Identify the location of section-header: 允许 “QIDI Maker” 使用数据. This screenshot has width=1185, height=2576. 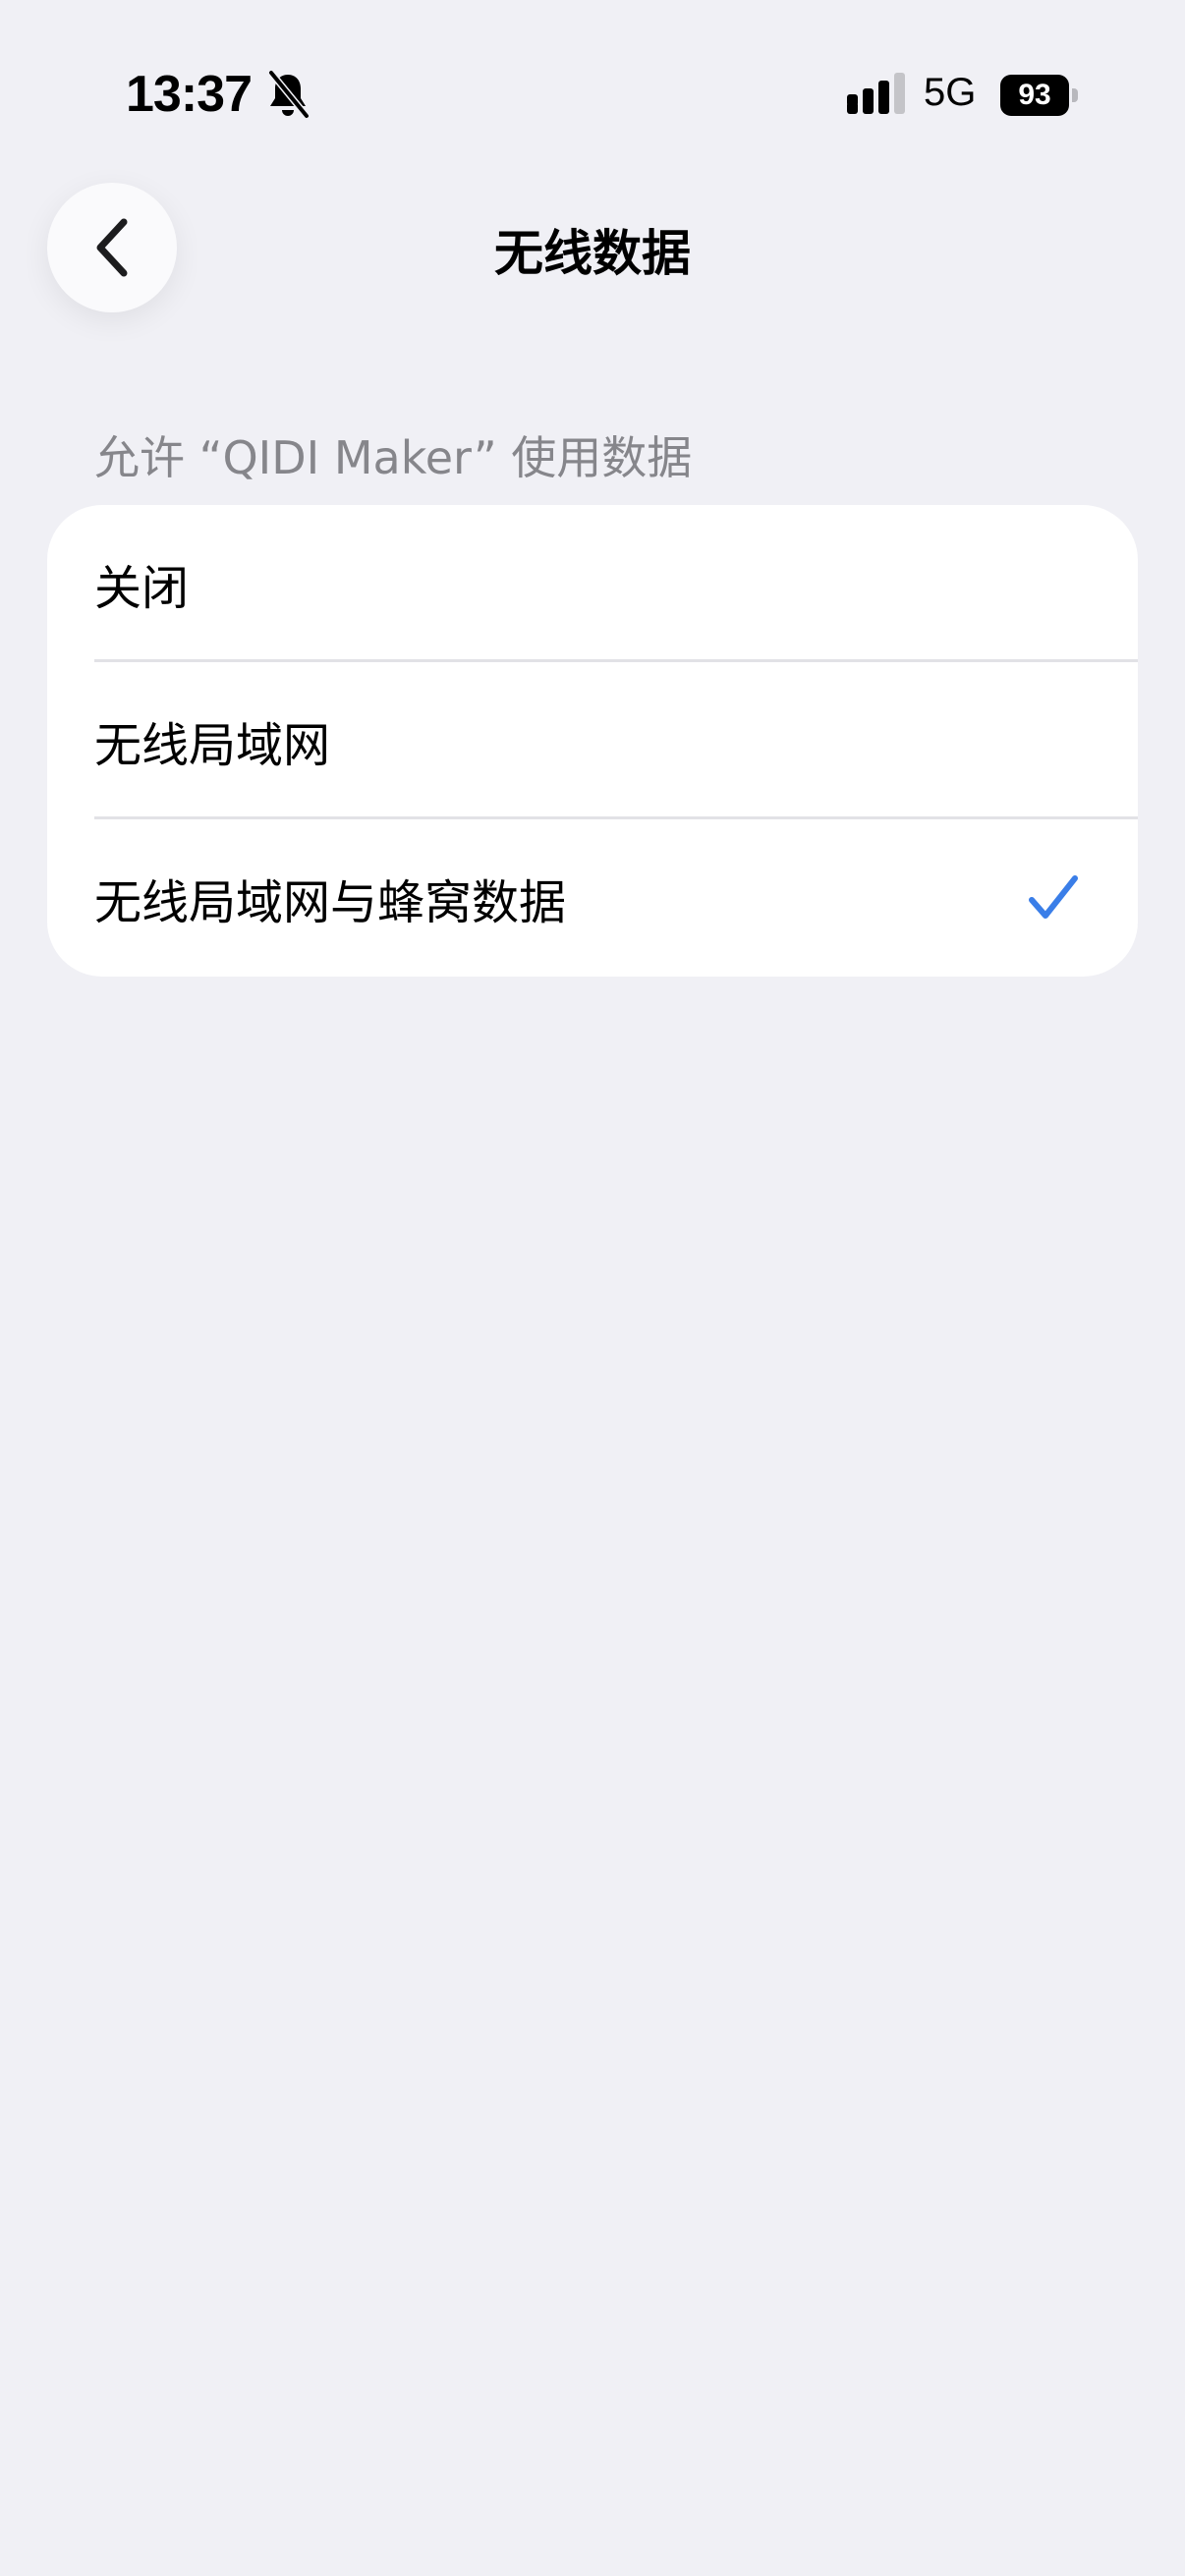
(394, 457).